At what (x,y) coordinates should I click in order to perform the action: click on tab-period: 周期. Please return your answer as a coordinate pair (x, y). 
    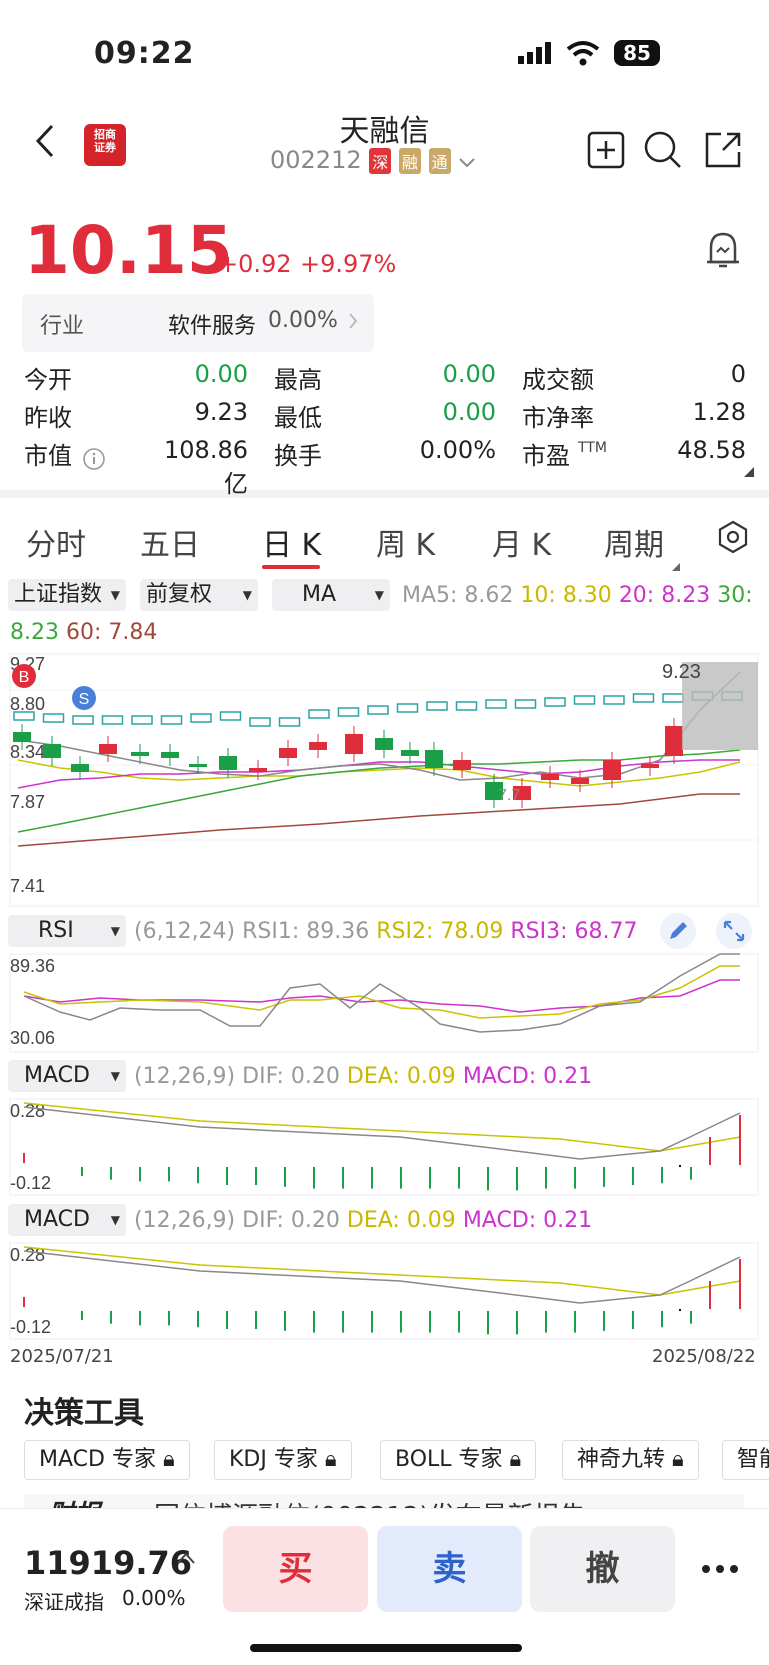
    Looking at the image, I should click on (634, 542).